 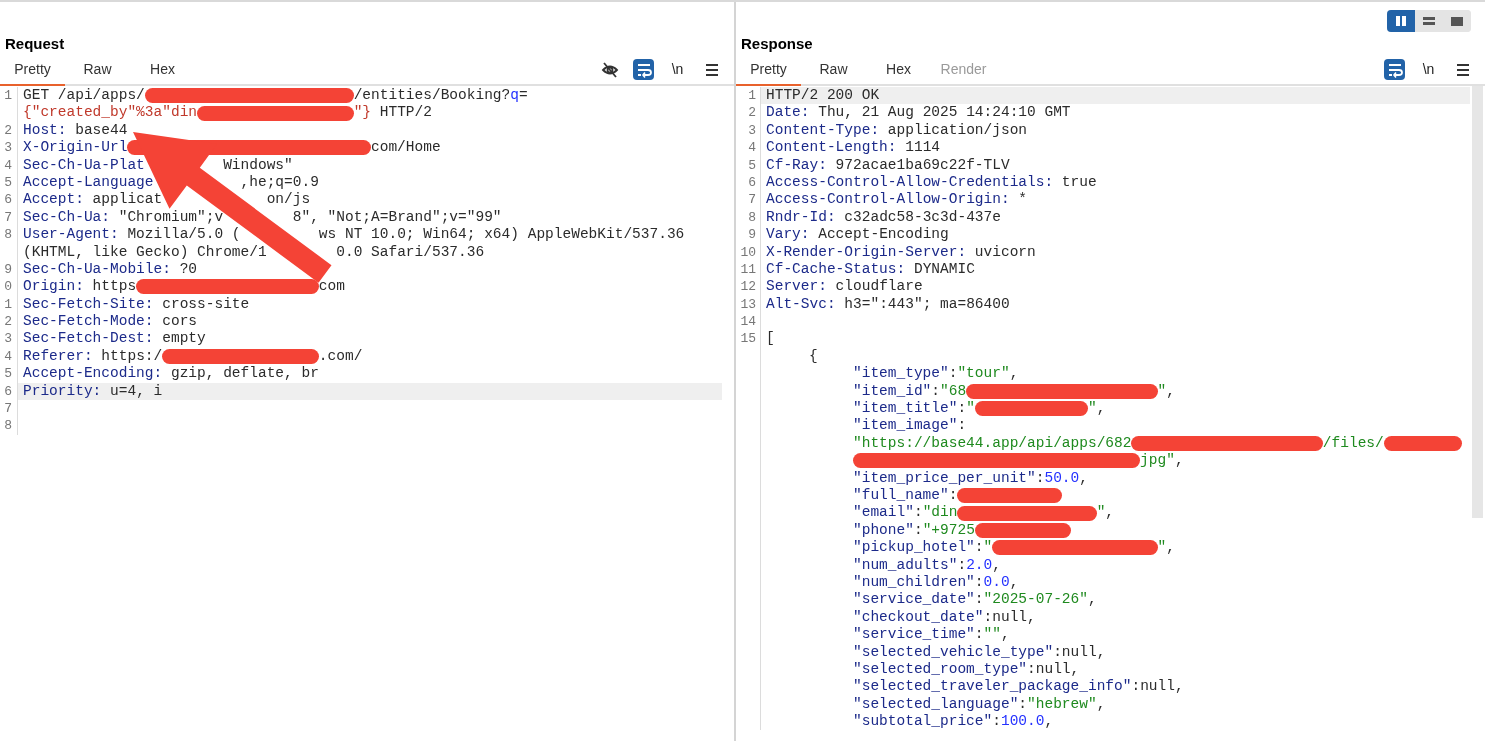 I want to click on string-value: "din, so click(x=940, y=513).